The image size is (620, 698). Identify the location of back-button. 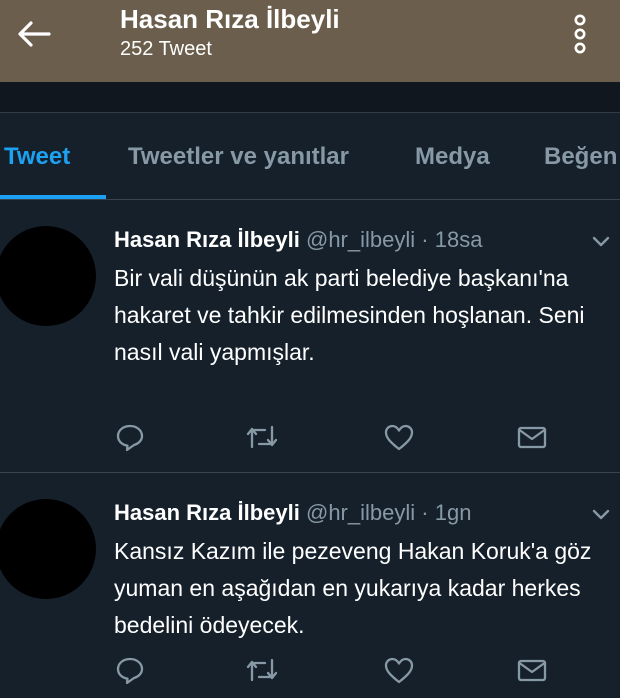
(34, 34).